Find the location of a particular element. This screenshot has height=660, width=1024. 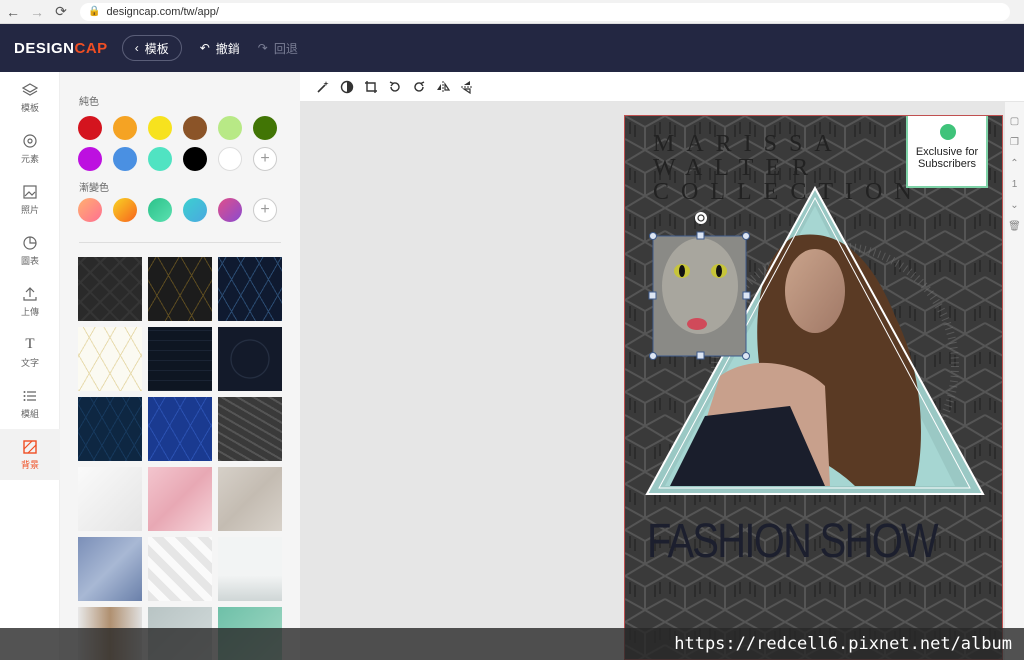

designcap-logo: DESIGNCAP is located at coordinates (61, 48).